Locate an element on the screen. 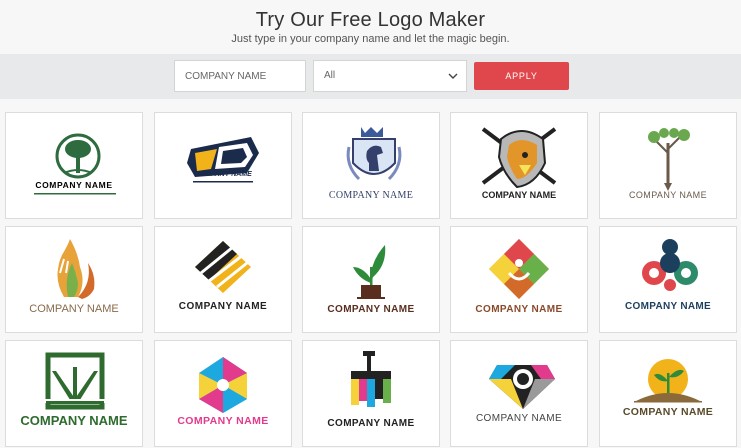 The height and width of the screenshot is (448, 741). hands-flame-icon is located at coordinates (75, 269).